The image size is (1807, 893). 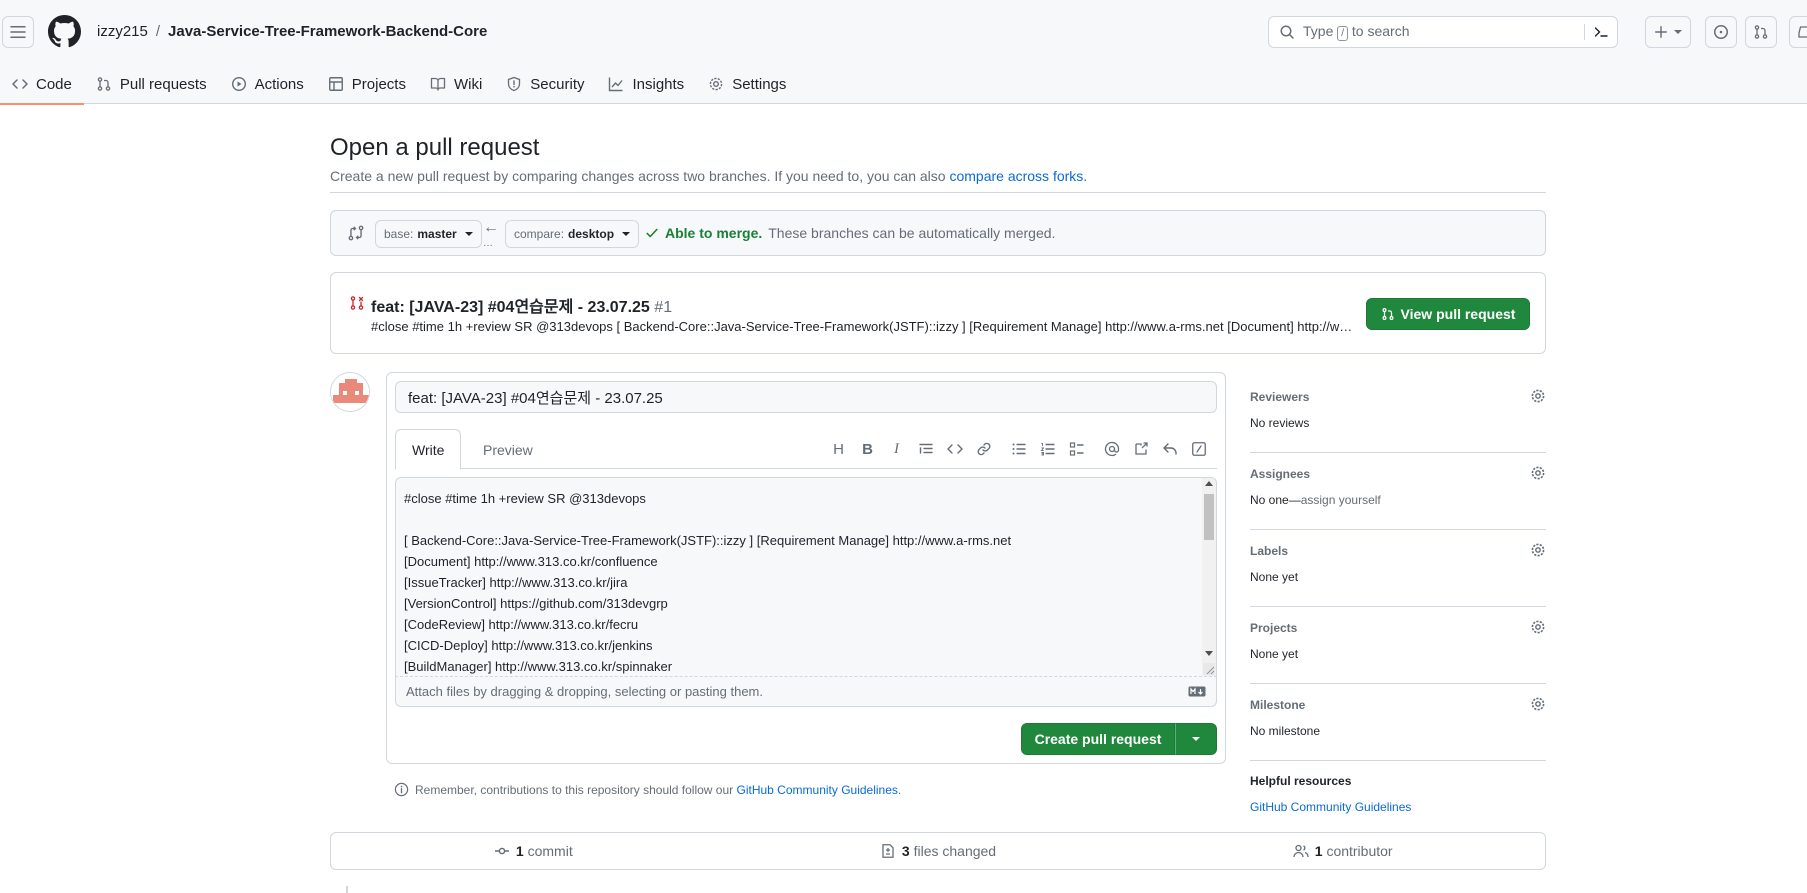 I want to click on unordered-list-icon, so click(x=1018, y=449).